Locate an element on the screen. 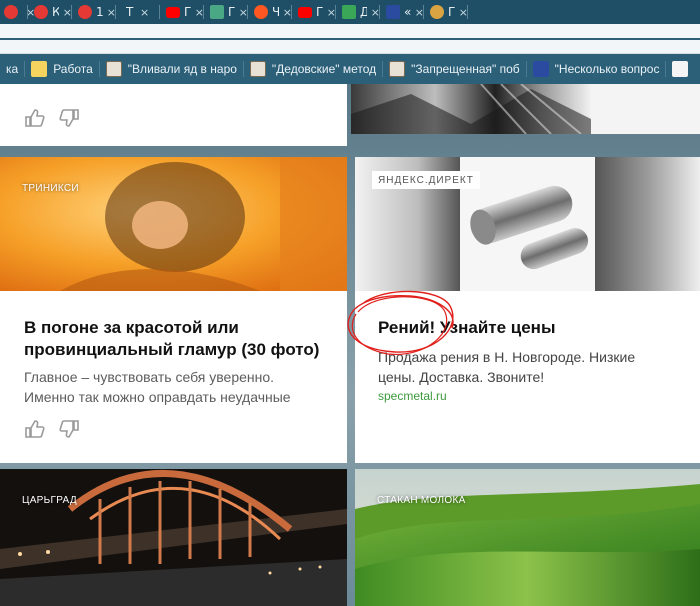 The image size is (700, 606). tab-title: Д is located at coordinates (363, 12).